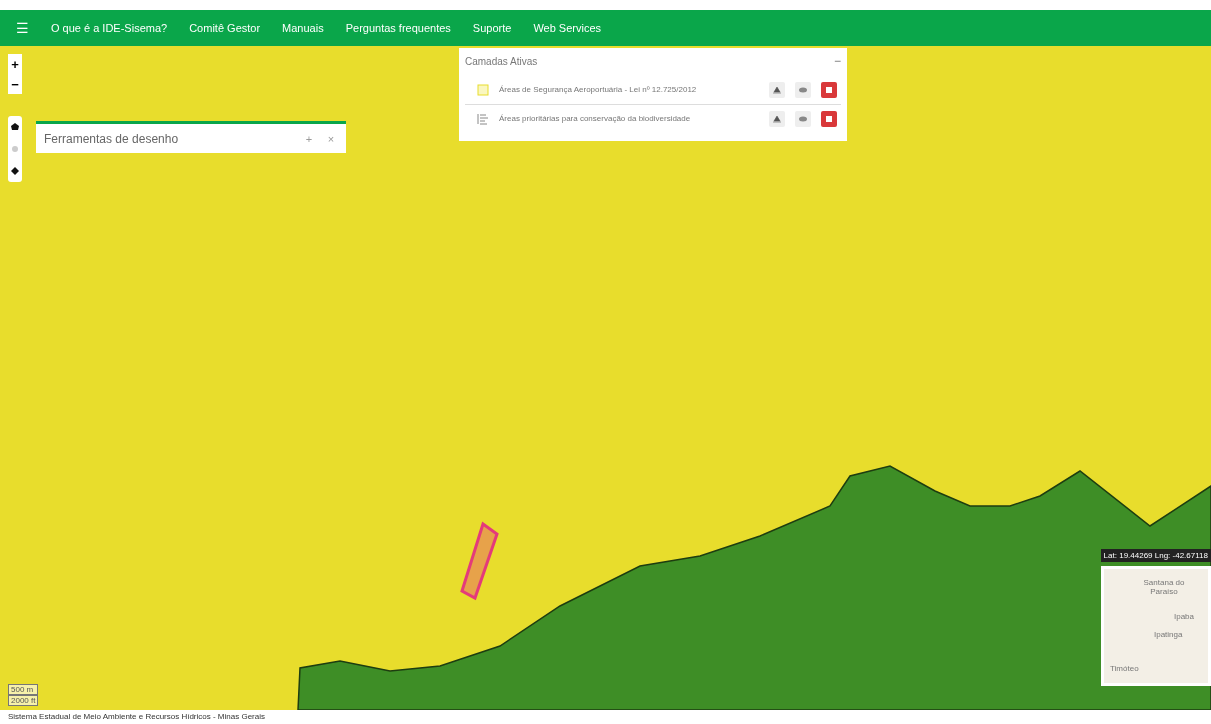  What do you see at coordinates (136, 716) in the screenshot?
I see `footer-text: Sistema Estadual de Meio Ambiente e Recursos Hídricos - Minas Gerais` at bounding box center [136, 716].